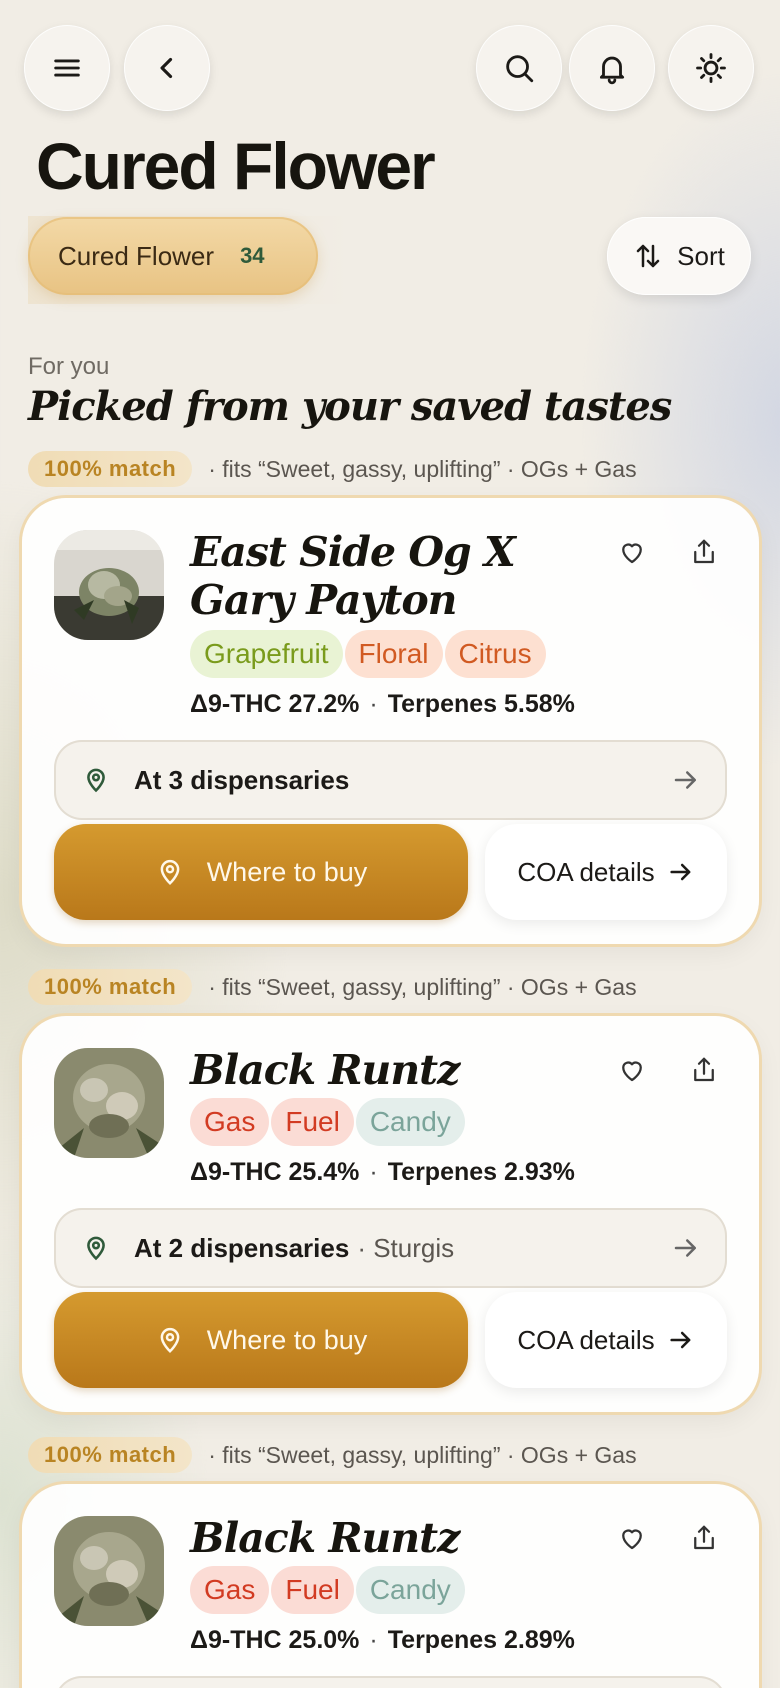 This screenshot has height=1688, width=780. What do you see at coordinates (275, 704) in the screenshot?
I see `thc-value: Δ9-THC 27.2%` at bounding box center [275, 704].